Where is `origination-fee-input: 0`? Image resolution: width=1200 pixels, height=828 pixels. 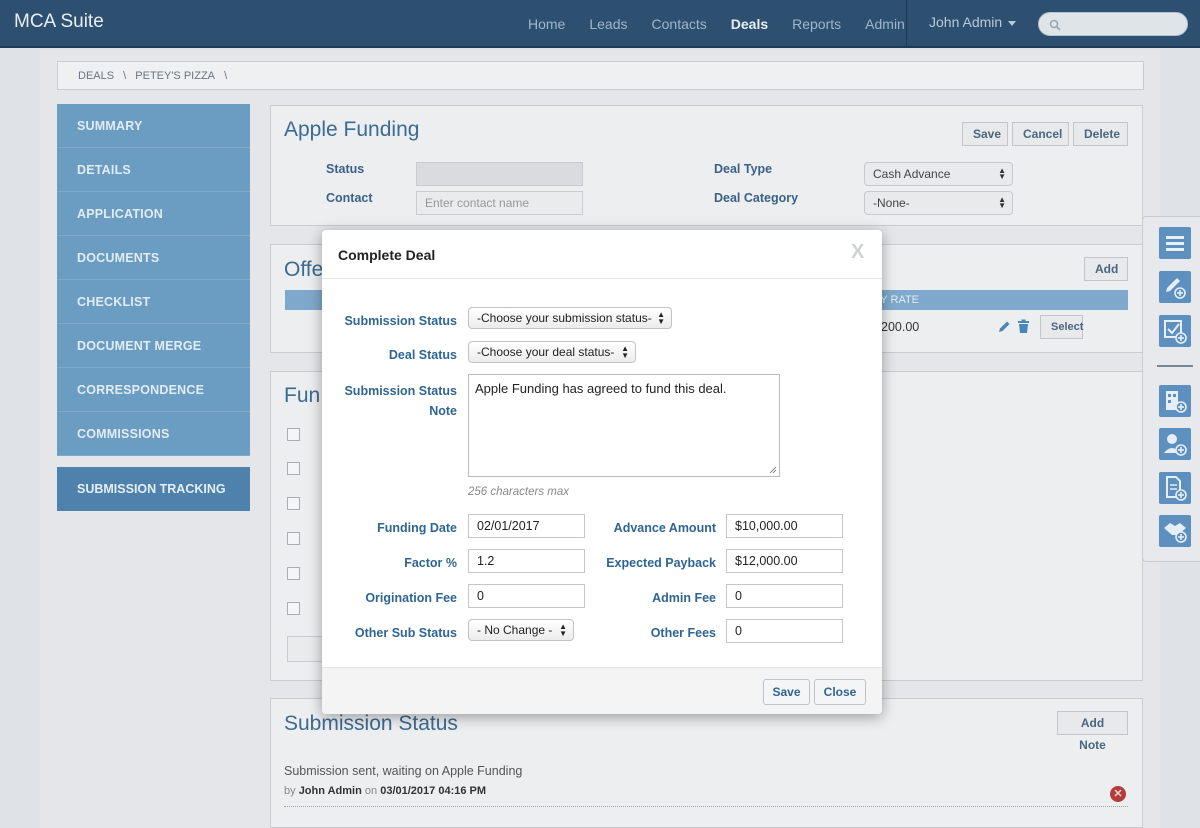
origination-fee-input: 0 is located at coordinates (526, 596).